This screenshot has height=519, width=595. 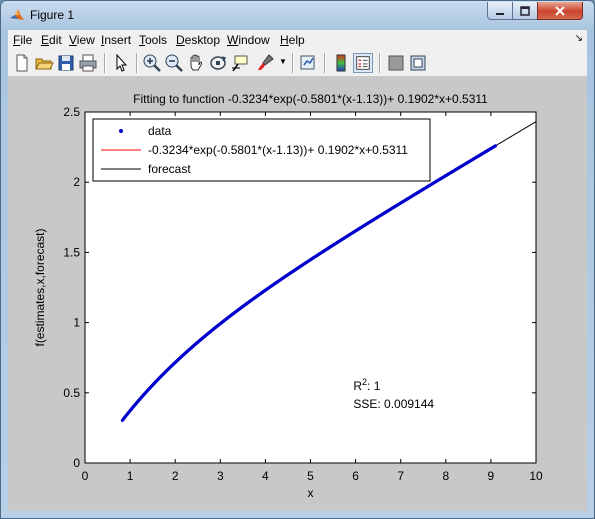 I want to click on x-tick-label: 1, so click(x=130, y=476).